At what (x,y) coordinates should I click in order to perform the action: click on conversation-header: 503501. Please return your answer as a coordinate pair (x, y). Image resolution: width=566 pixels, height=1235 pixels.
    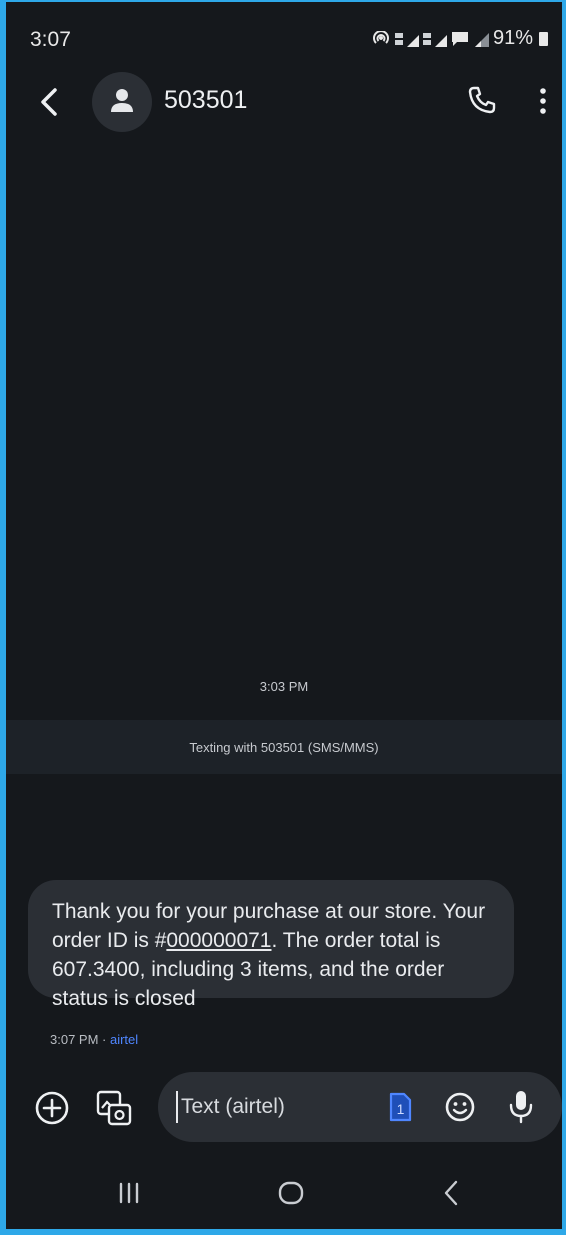
    Looking at the image, I should click on (284, 103).